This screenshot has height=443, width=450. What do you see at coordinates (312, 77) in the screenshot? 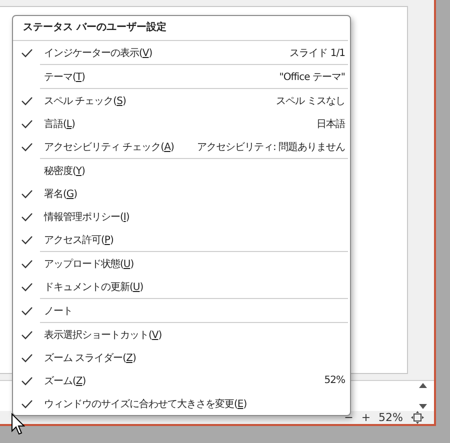
I see `menu-item-value: "Office テーマ"` at bounding box center [312, 77].